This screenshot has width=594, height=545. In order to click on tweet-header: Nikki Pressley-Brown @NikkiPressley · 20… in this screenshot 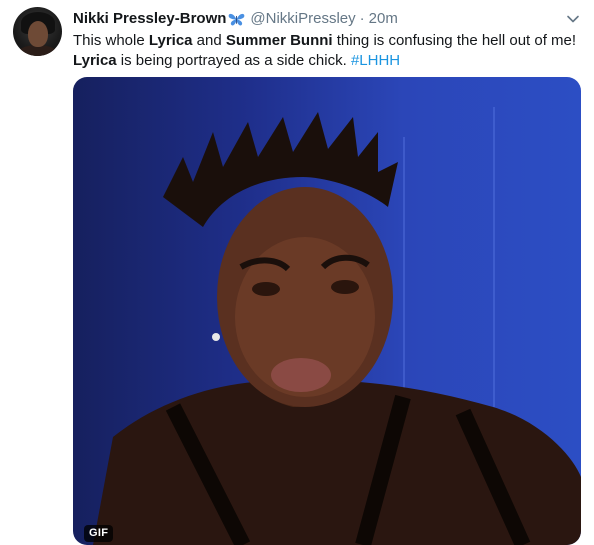, I will do `click(235, 19)`.